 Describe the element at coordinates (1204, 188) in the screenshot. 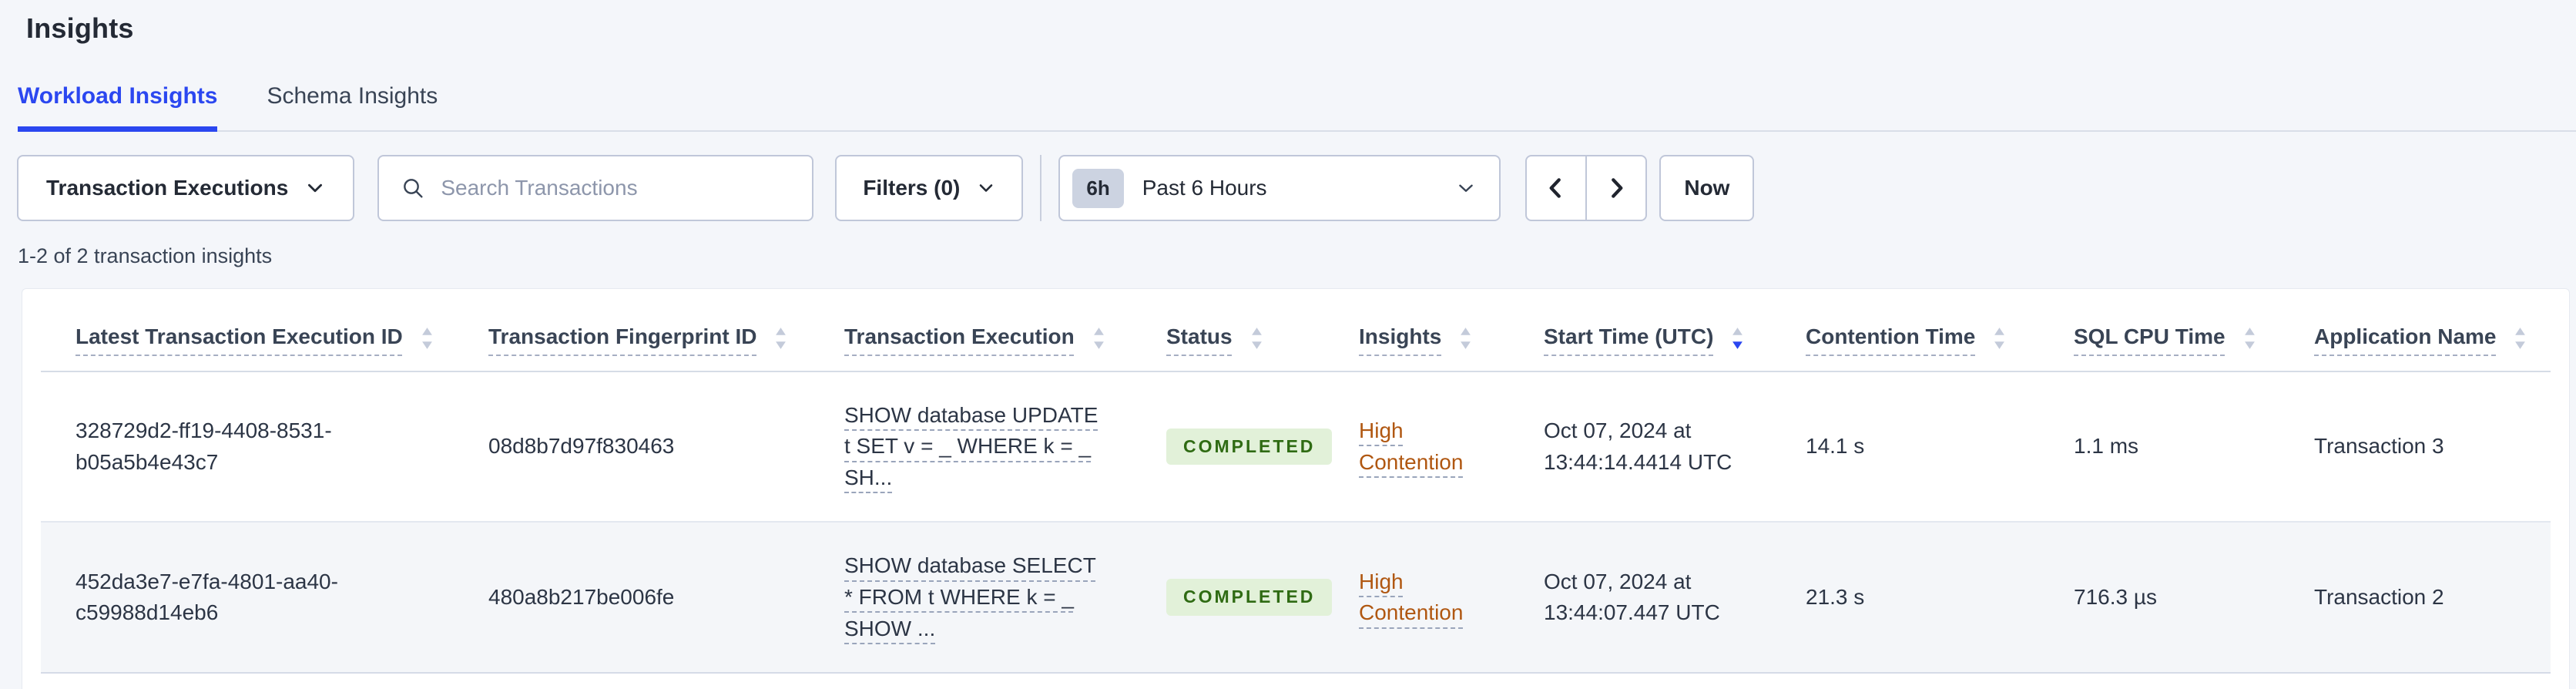

I see `time-picker-label: Past 6 Hours` at that location.